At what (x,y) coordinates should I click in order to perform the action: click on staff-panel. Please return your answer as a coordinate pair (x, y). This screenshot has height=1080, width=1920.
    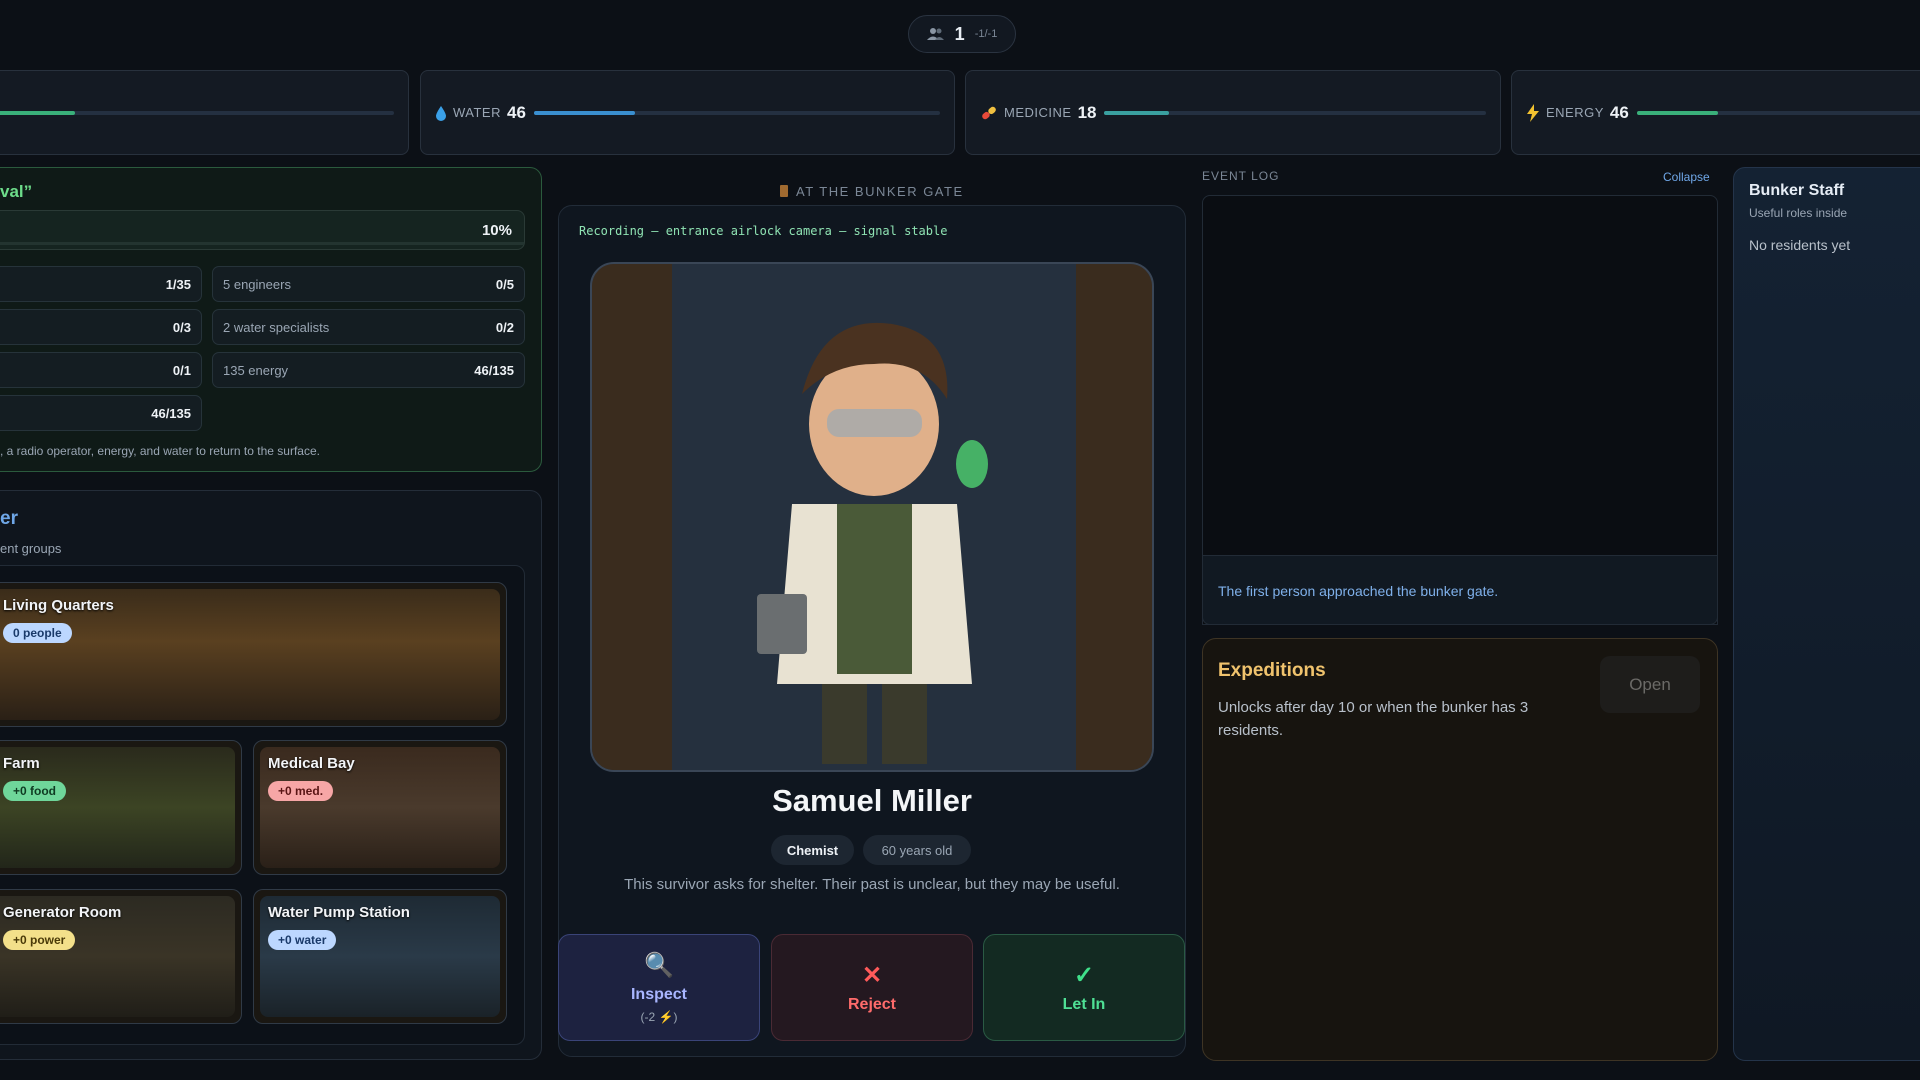
    Looking at the image, I should click on (1826, 614).